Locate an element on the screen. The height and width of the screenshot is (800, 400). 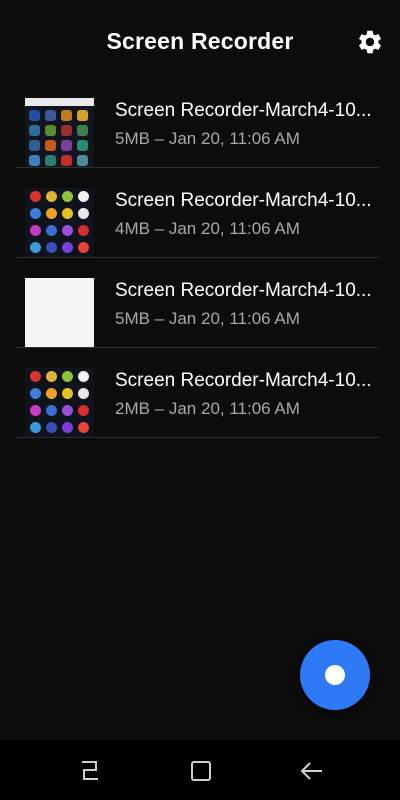
home-button is located at coordinates (201, 771).